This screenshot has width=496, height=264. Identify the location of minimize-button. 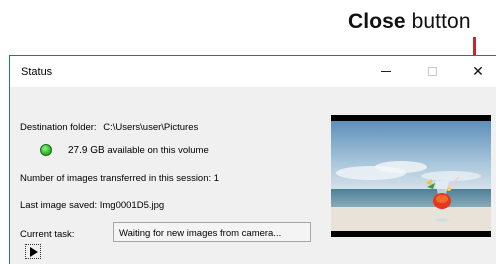
(386, 71).